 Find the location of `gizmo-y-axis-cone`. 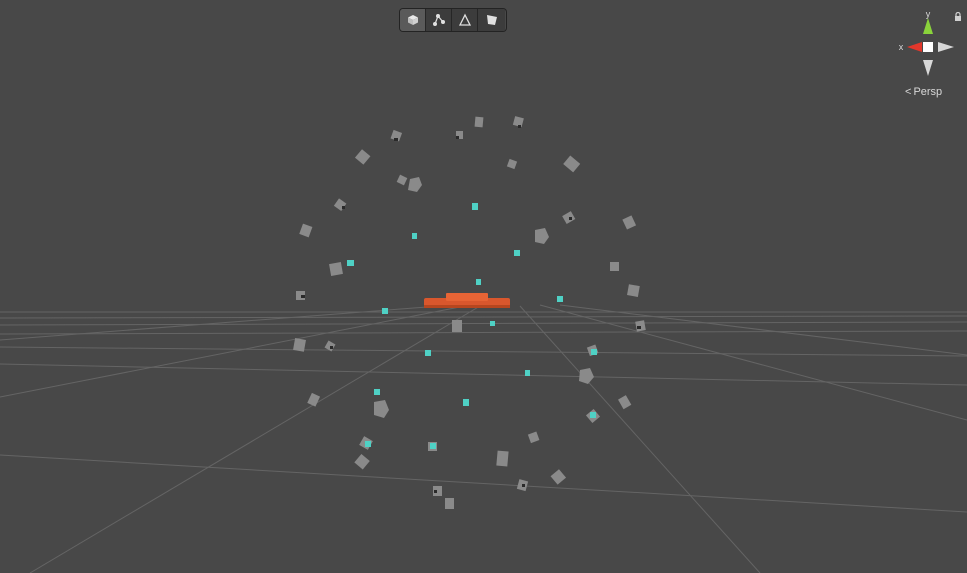

gizmo-y-axis-cone is located at coordinates (928, 26).